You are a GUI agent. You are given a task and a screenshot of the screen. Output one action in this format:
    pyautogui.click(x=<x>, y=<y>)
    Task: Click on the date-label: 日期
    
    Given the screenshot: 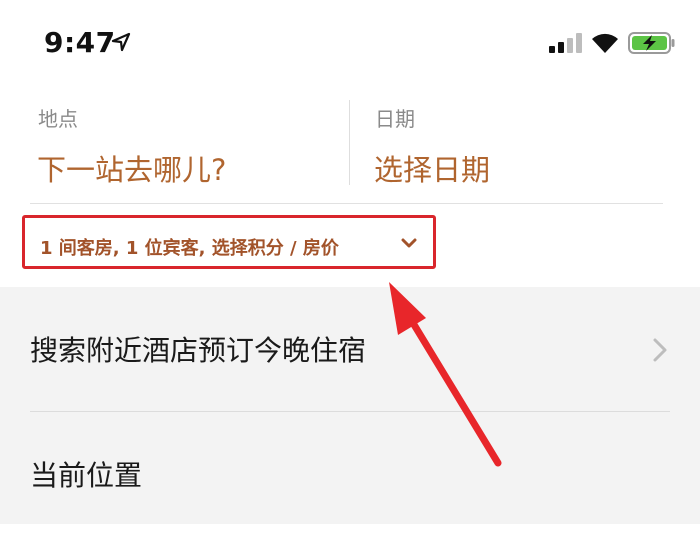 What is the action you would take?
    pyautogui.click(x=395, y=119)
    